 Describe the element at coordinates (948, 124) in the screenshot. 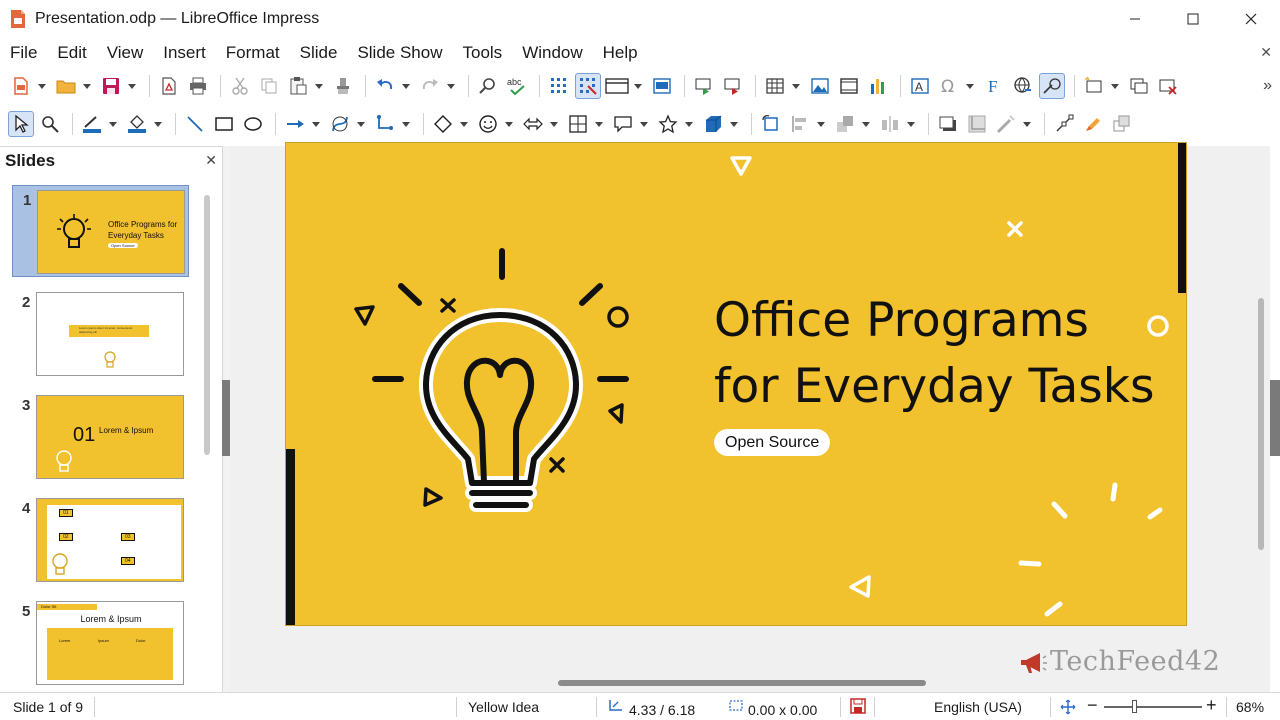

I see `shadow-button` at that location.